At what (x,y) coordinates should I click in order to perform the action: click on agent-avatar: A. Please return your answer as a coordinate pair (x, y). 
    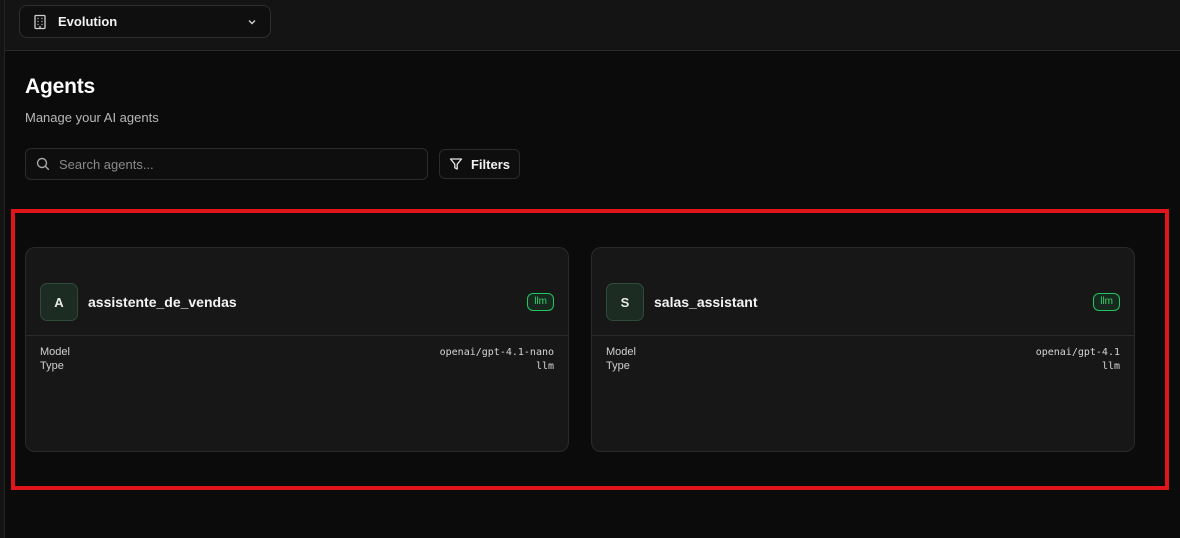
    Looking at the image, I should click on (59, 302).